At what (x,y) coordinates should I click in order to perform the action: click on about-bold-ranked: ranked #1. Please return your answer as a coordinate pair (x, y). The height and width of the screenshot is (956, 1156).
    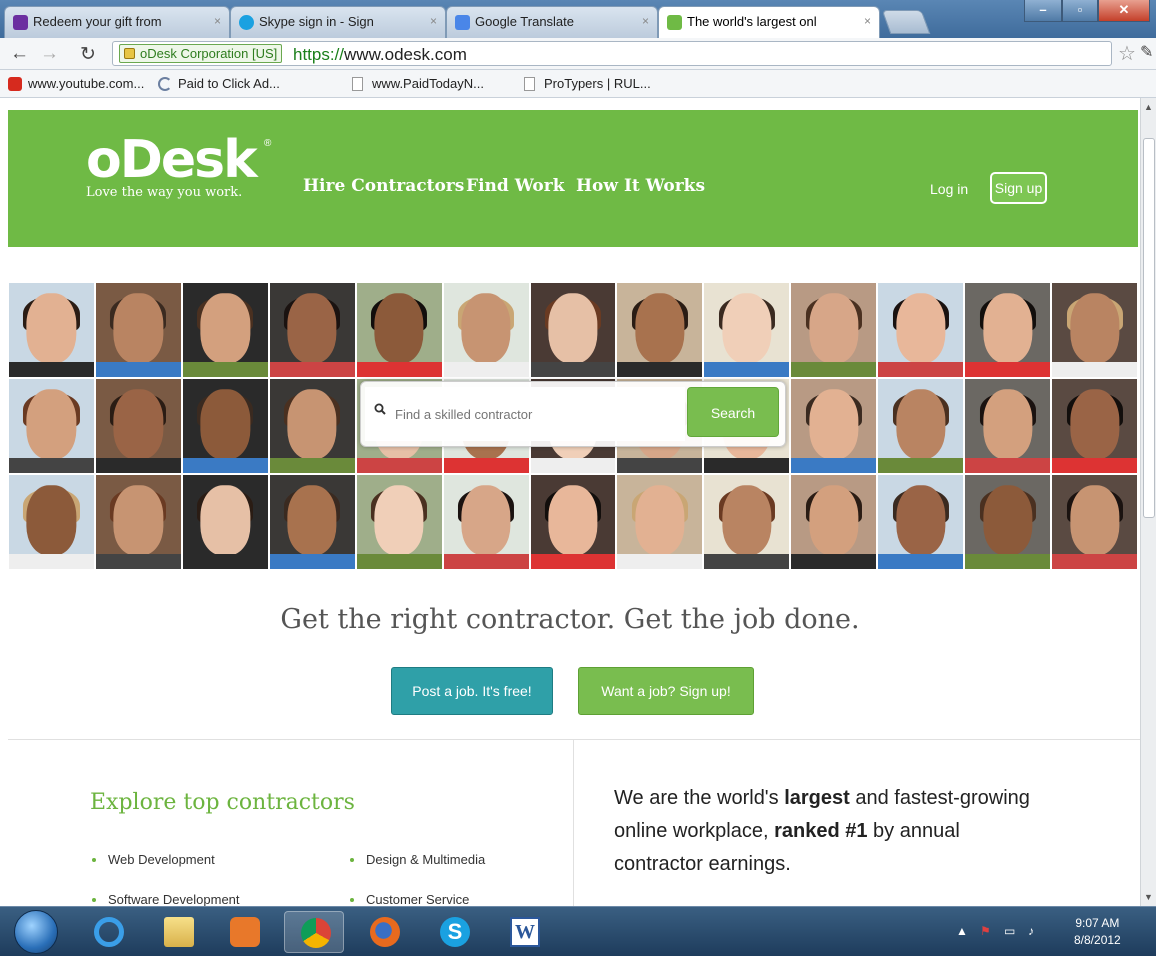
    Looking at the image, I should click on (821, 831).